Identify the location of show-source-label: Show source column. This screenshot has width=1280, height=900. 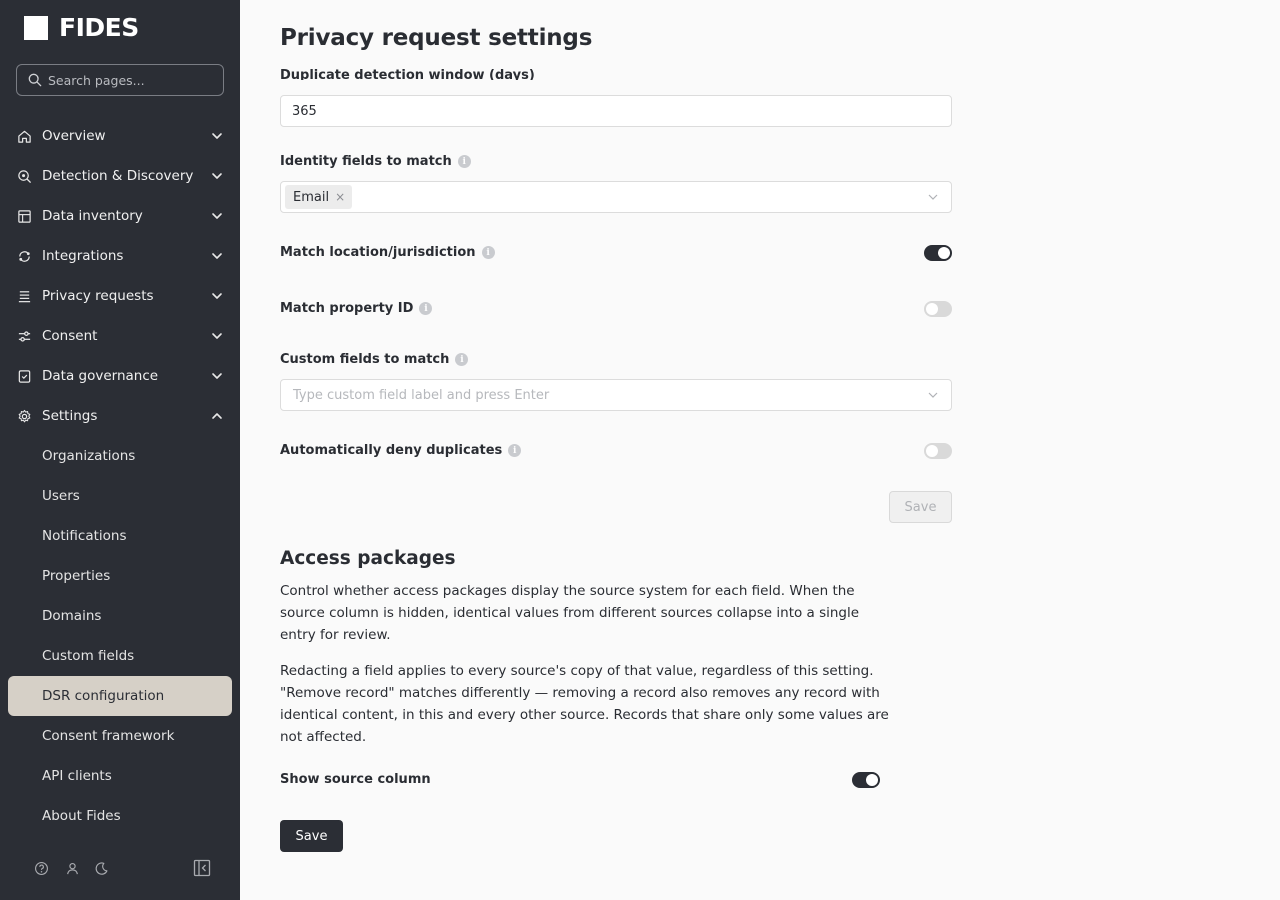
(355, 779).